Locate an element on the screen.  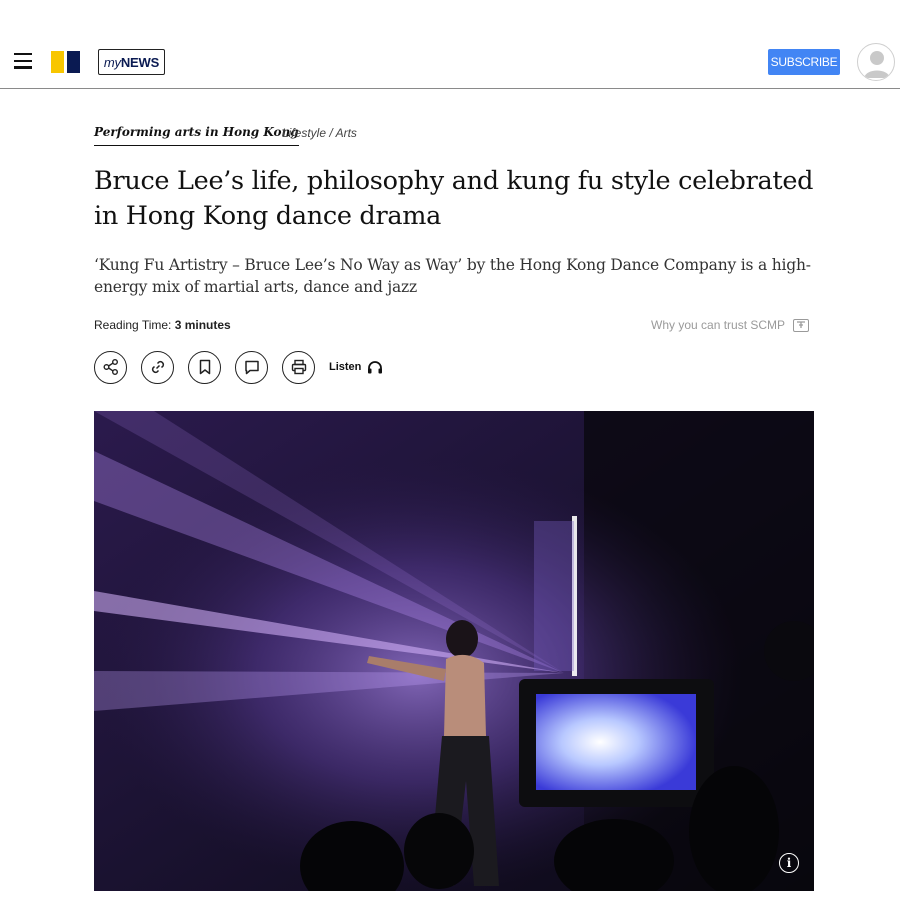
article-toolbar: Listen is located at coordinates (238, 367).